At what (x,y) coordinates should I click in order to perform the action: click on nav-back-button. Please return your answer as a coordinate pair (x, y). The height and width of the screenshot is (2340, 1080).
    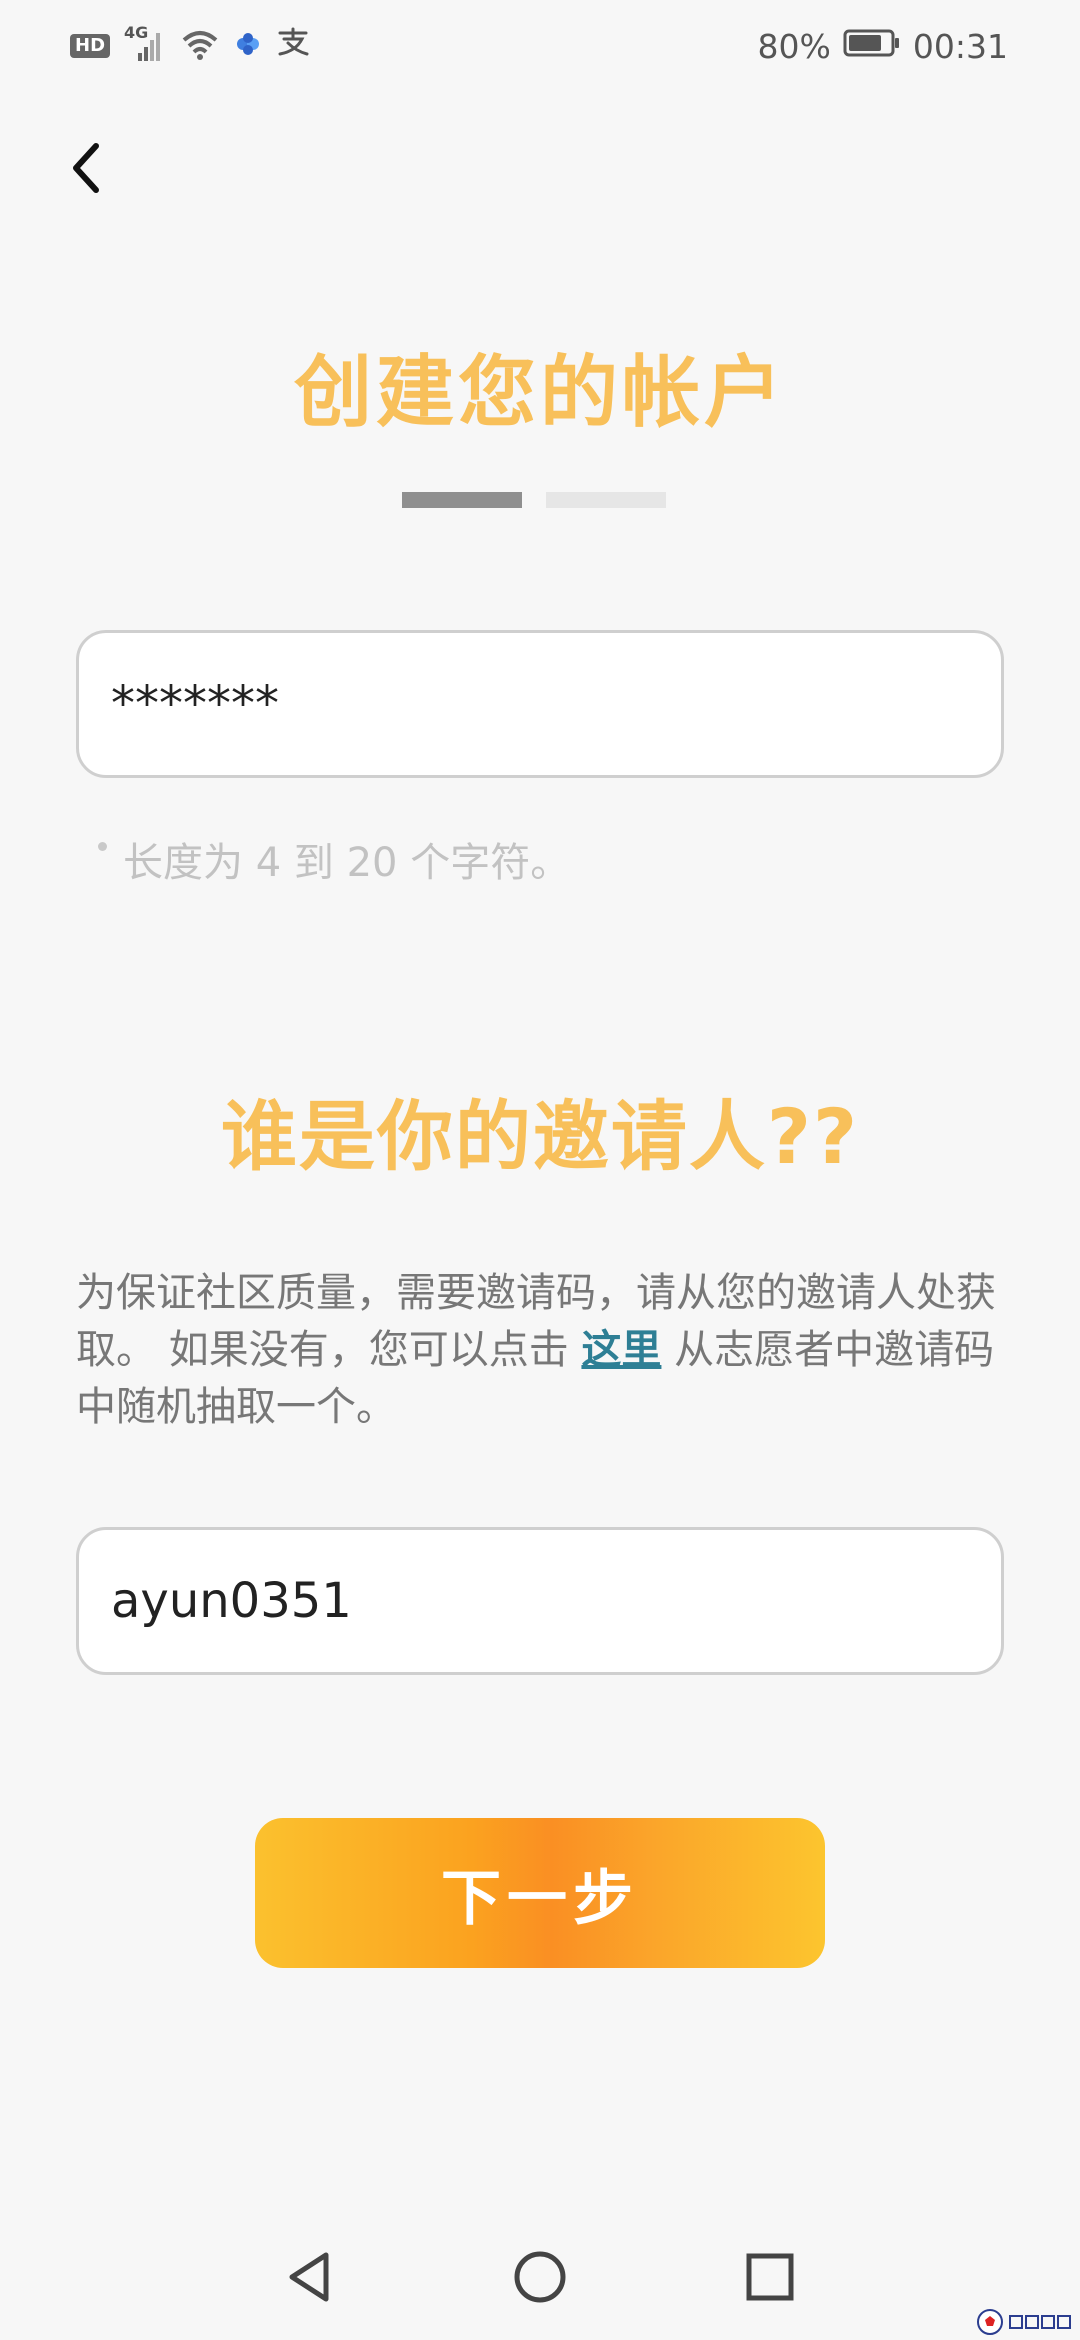
    Looking at the image, I should click on (309, 2277).